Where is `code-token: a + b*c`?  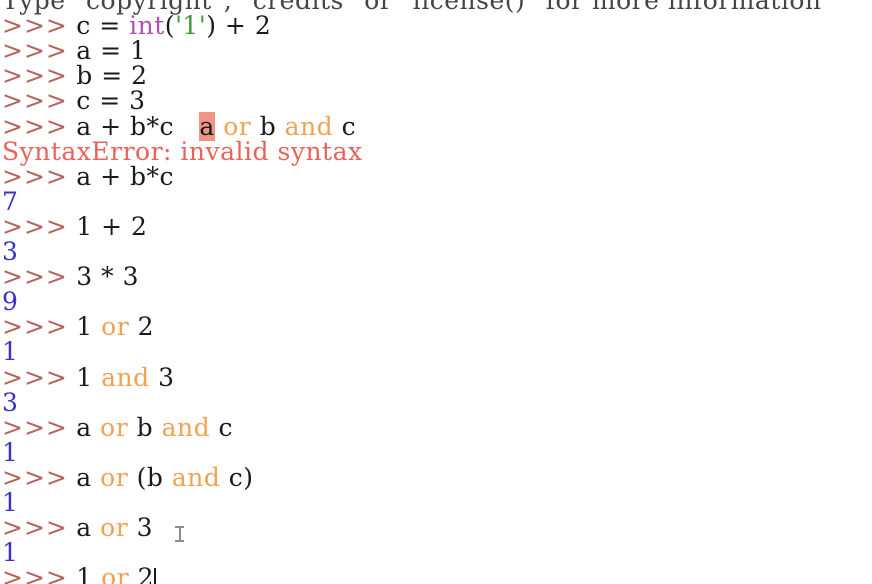
code-token: a + b*c is located at coordinates (121, 176).